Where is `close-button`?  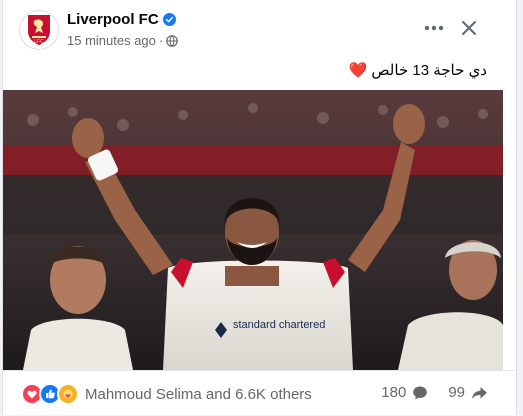
close-button is located at coordinates (469, 28).